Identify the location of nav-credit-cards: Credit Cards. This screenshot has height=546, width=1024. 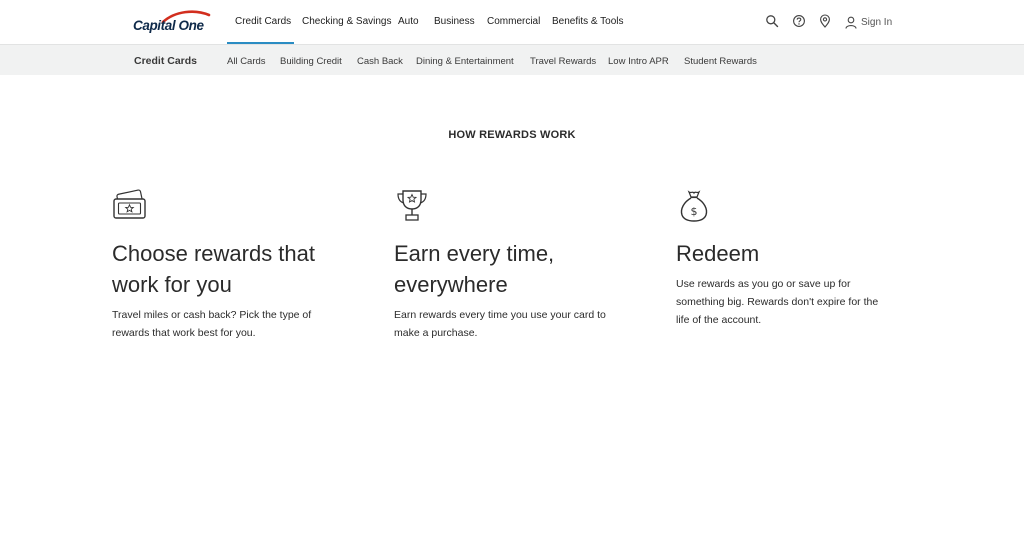
(263, 21).